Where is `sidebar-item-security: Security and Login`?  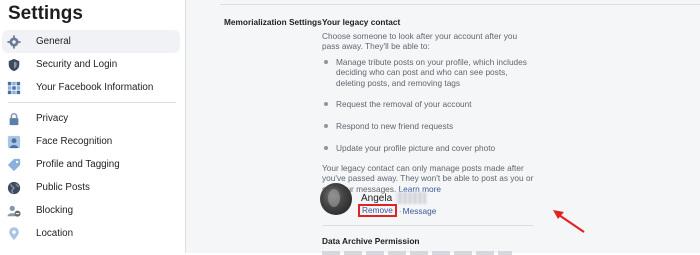
sidebar-item-security: Security and Login is located at coordinates (91, 64).